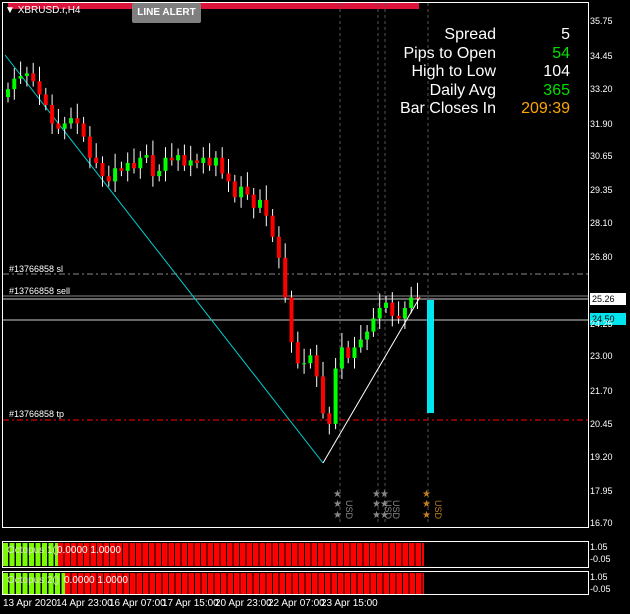  I want to click on time-tick: 14 Apr 23:00, so click(84, 603).